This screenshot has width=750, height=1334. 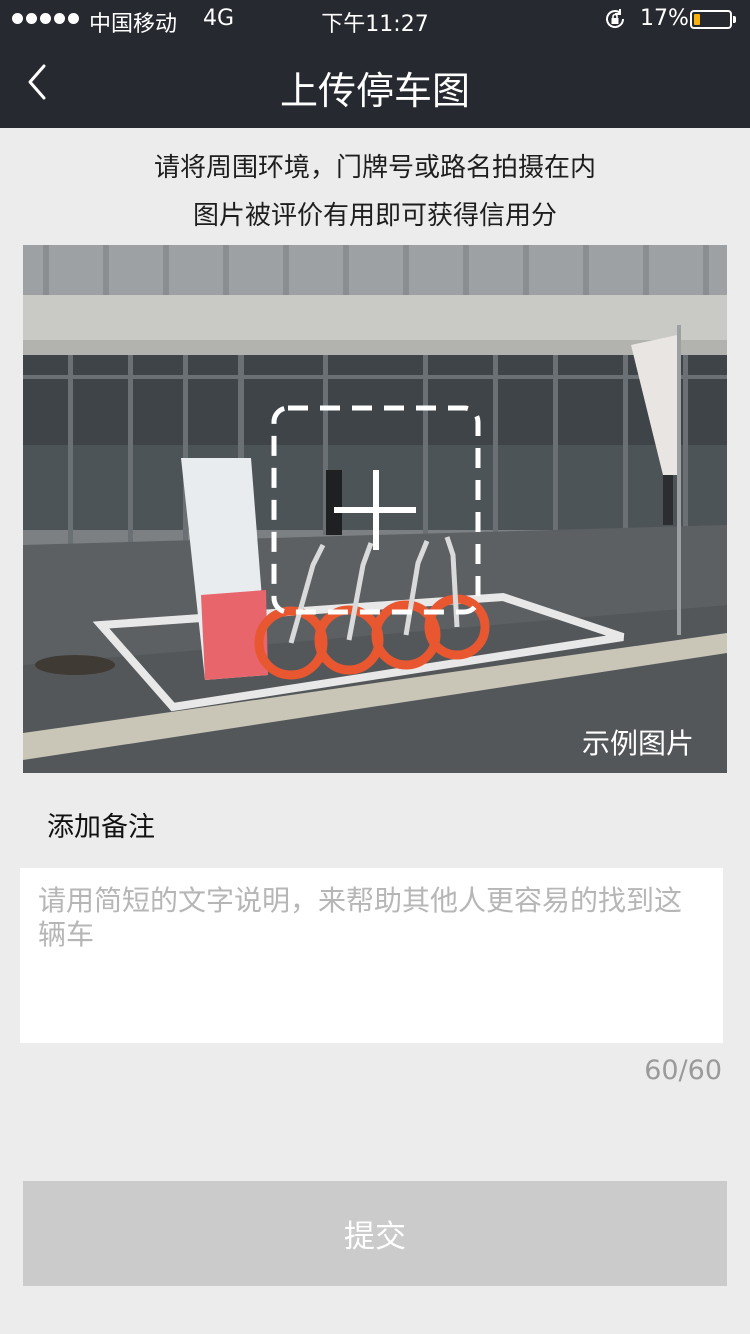 I want to click on submit-button: 提交, so click(x=375, y=1233).